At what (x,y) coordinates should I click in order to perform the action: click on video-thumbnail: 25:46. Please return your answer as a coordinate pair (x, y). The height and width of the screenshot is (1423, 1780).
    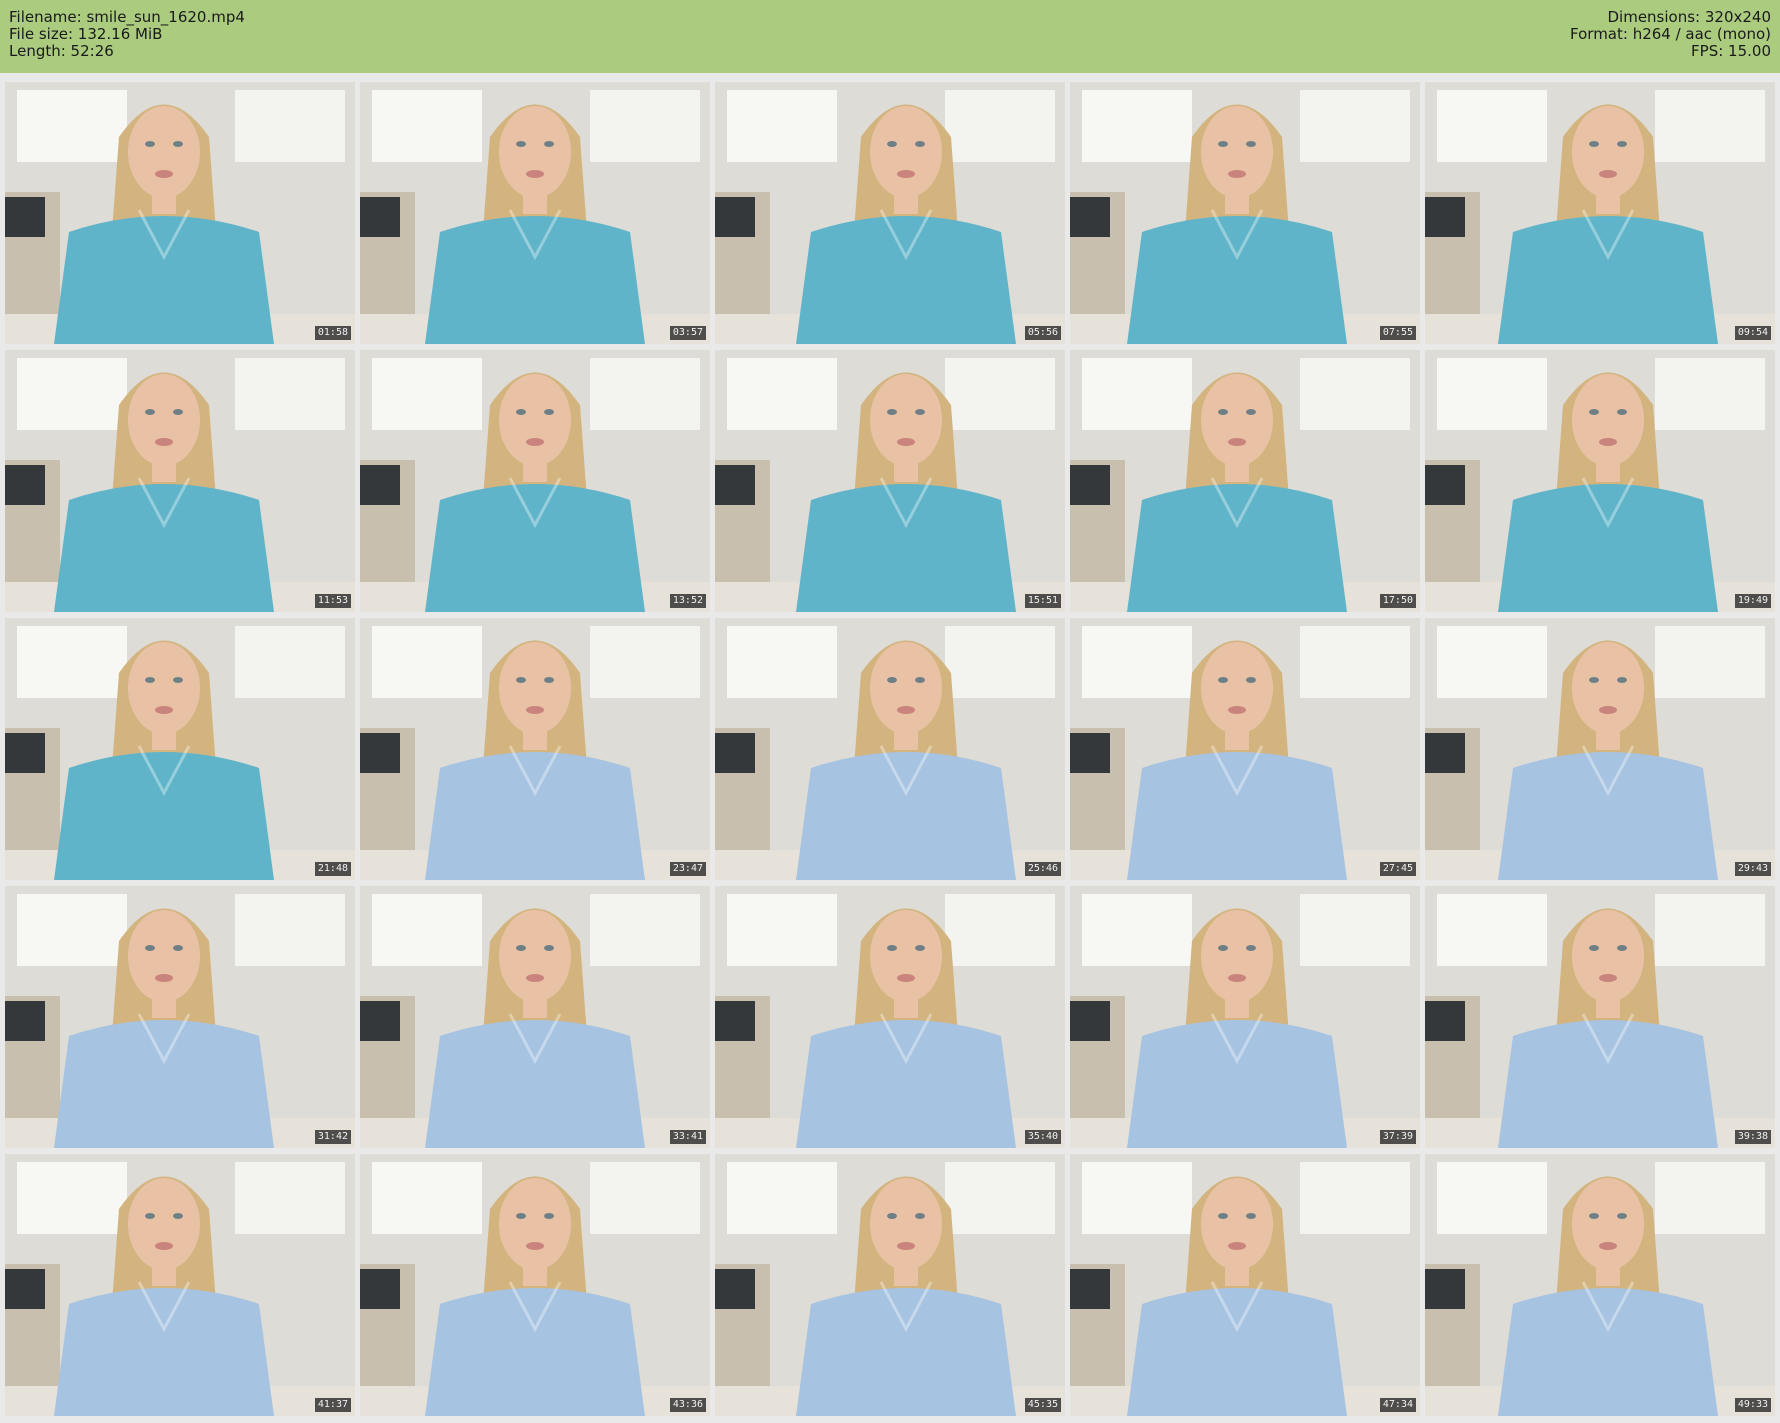
    Looking at the image, I should click on (890, 749).